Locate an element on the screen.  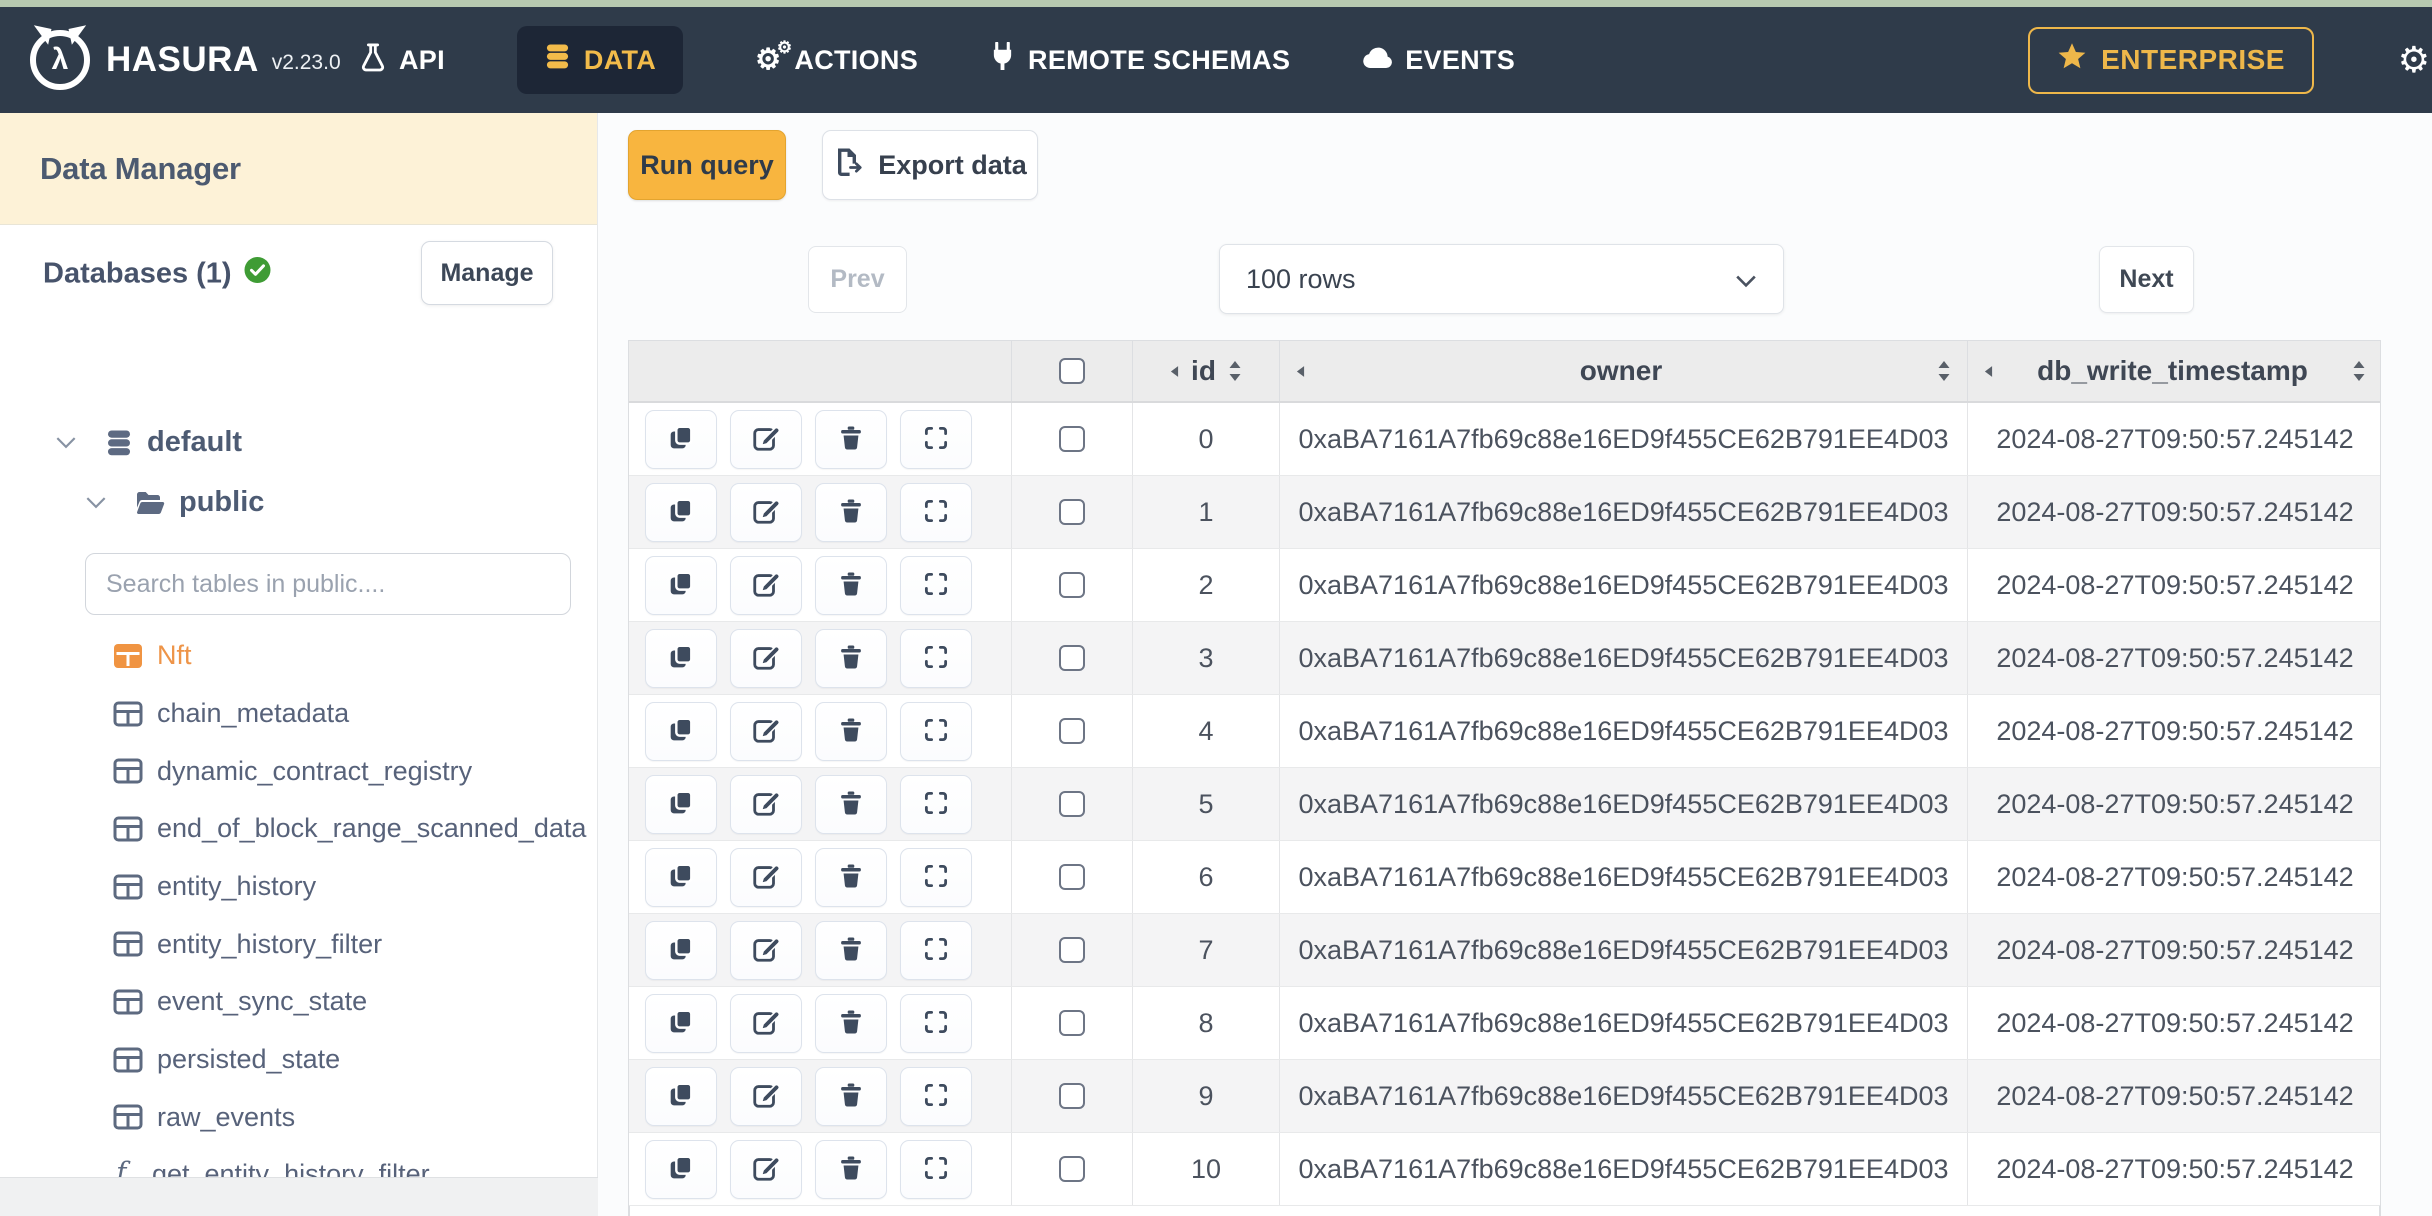
sidebar-table-item: dynamic_contract_registry is located at coordinates (298, 771).